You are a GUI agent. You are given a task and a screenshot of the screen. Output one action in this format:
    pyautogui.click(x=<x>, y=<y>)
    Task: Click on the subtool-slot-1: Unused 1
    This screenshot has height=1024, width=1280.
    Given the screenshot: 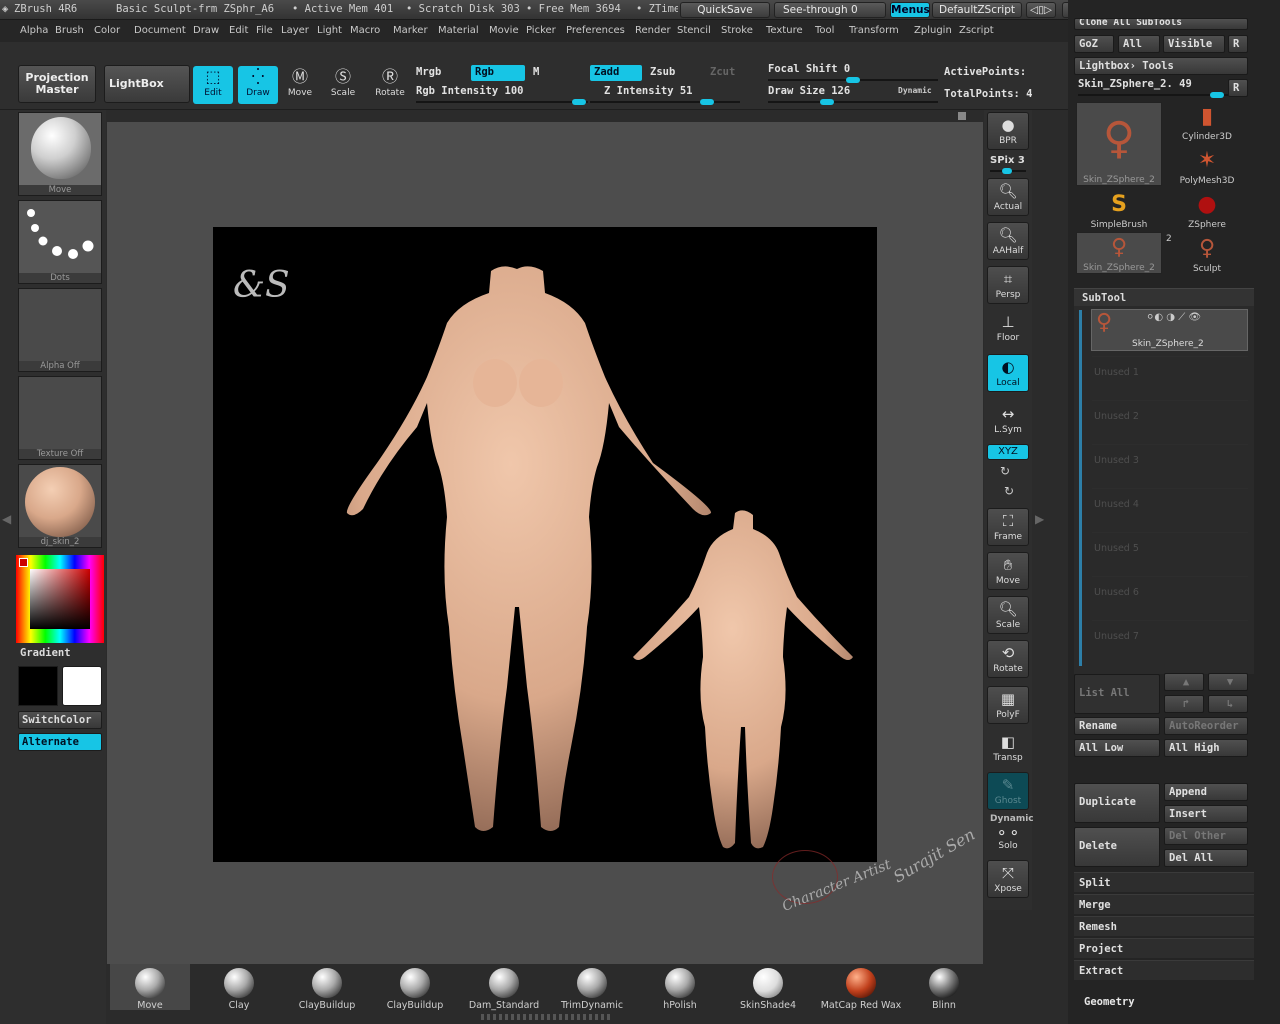 What is the action you would take?
    pyautogui.click(x=1170, y=377)
    